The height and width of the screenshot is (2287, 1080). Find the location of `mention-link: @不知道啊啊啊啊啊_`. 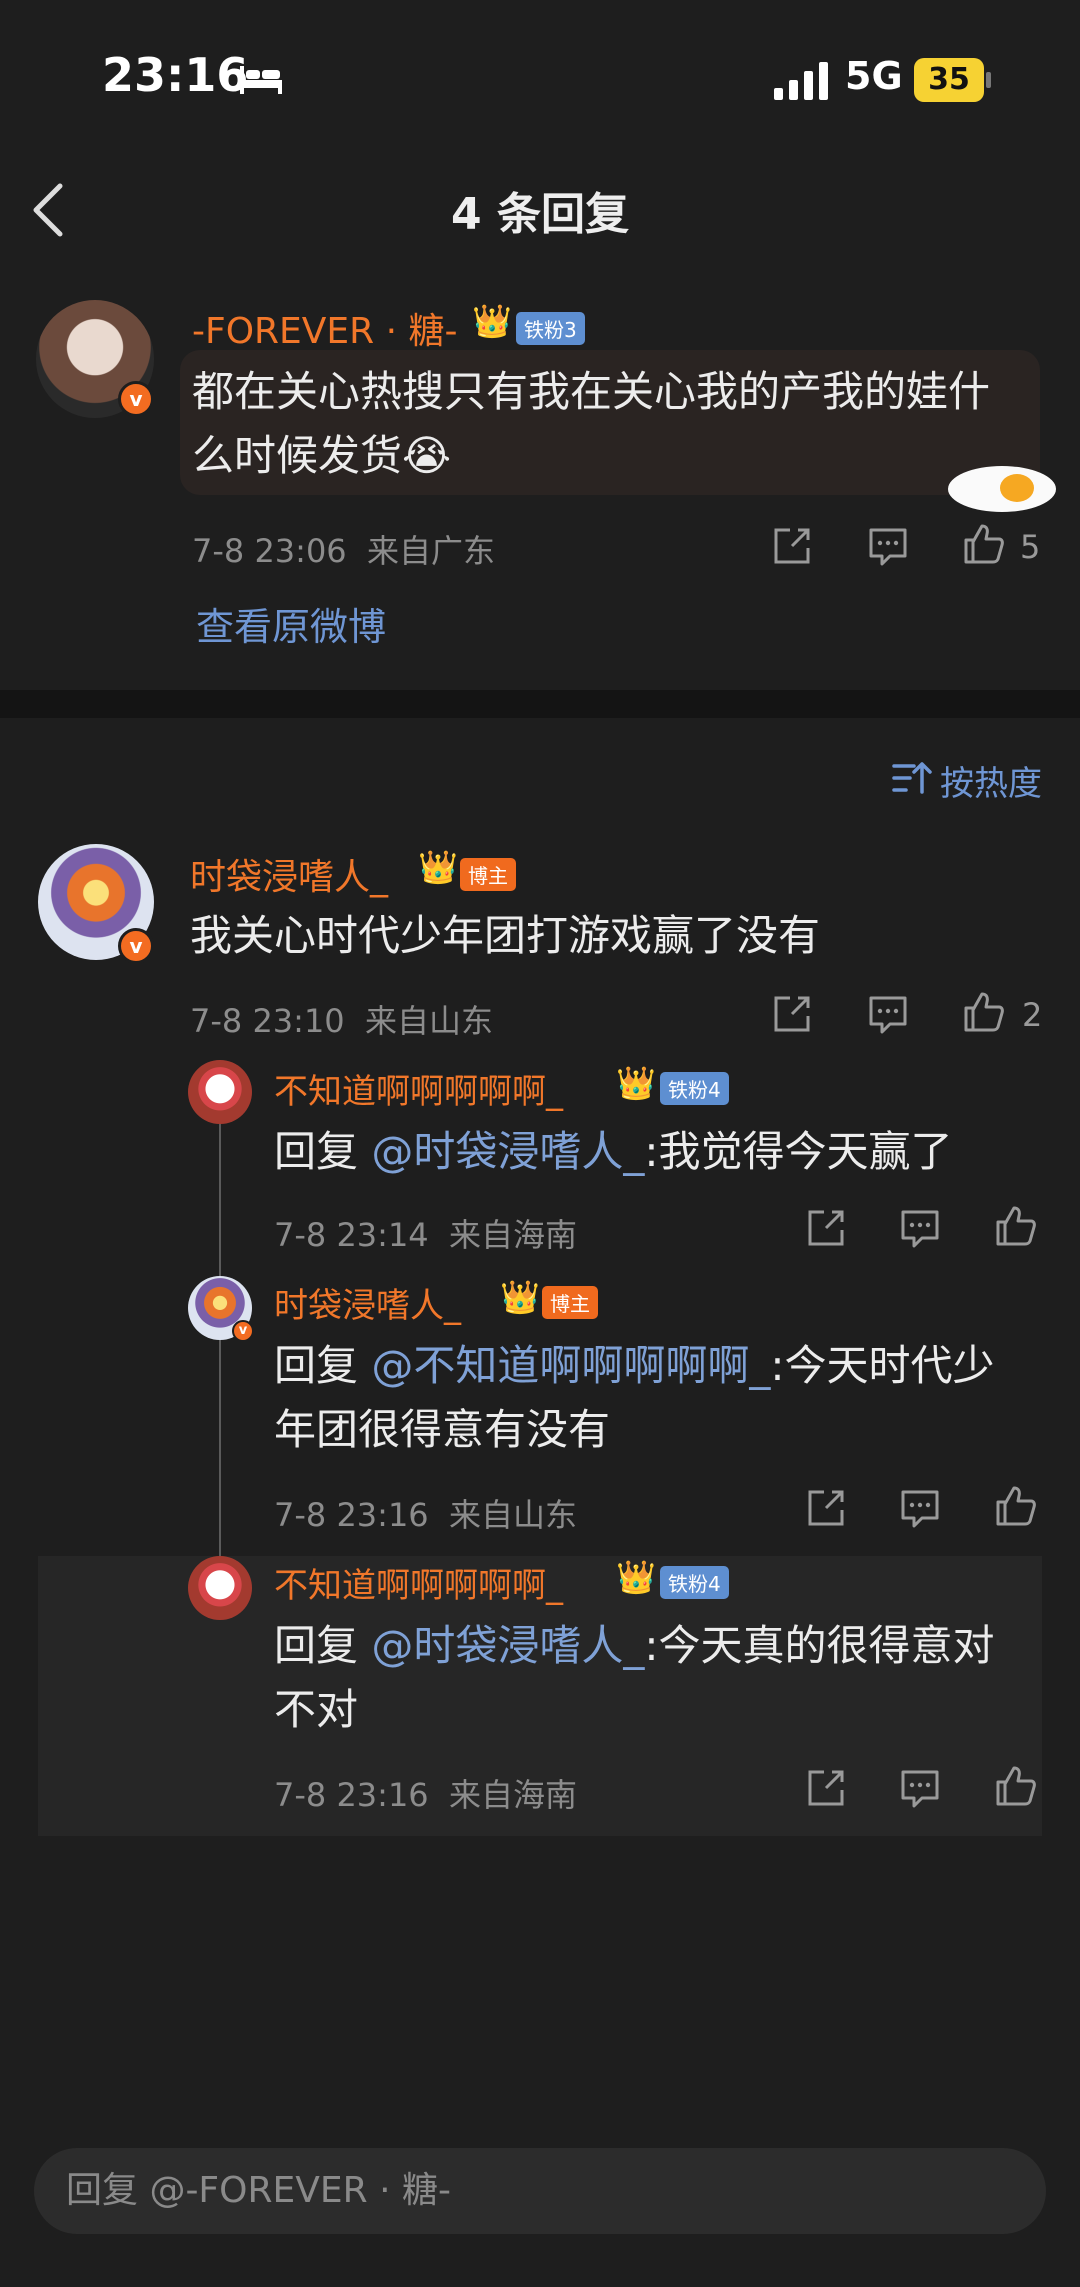

mention-link: @不知道啊啊啊啊啊_ is located at coordinates (570, 1365).